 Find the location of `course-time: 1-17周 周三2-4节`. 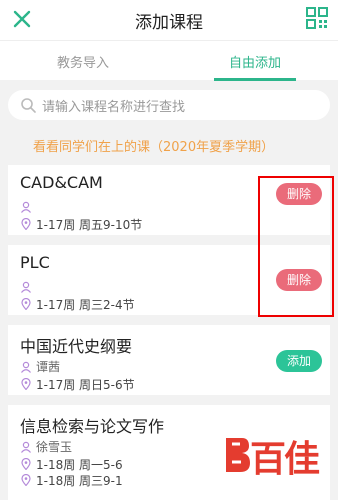

course-time: 1-17周 周三2-4节 is located at coordinates (85, 305).